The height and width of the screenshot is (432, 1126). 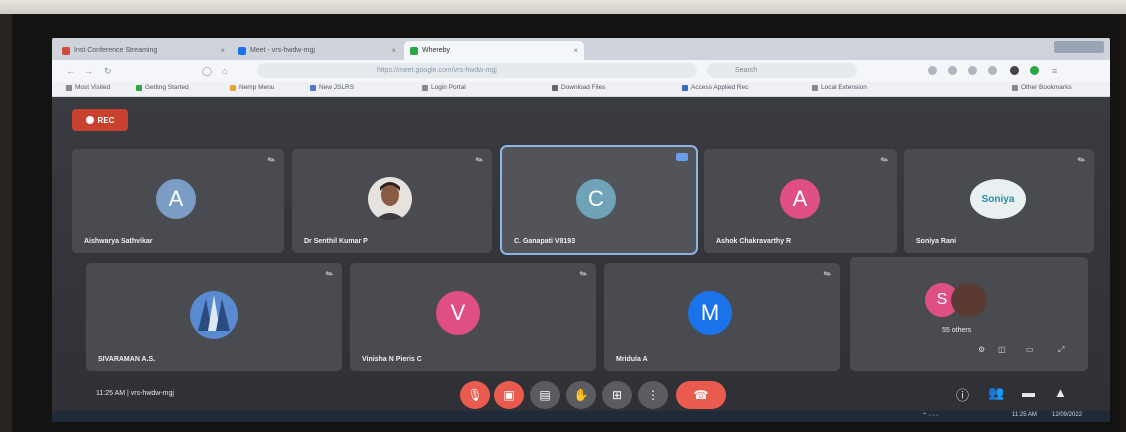 I want to click on others-count: 55 others, so click(x=957, y=330).